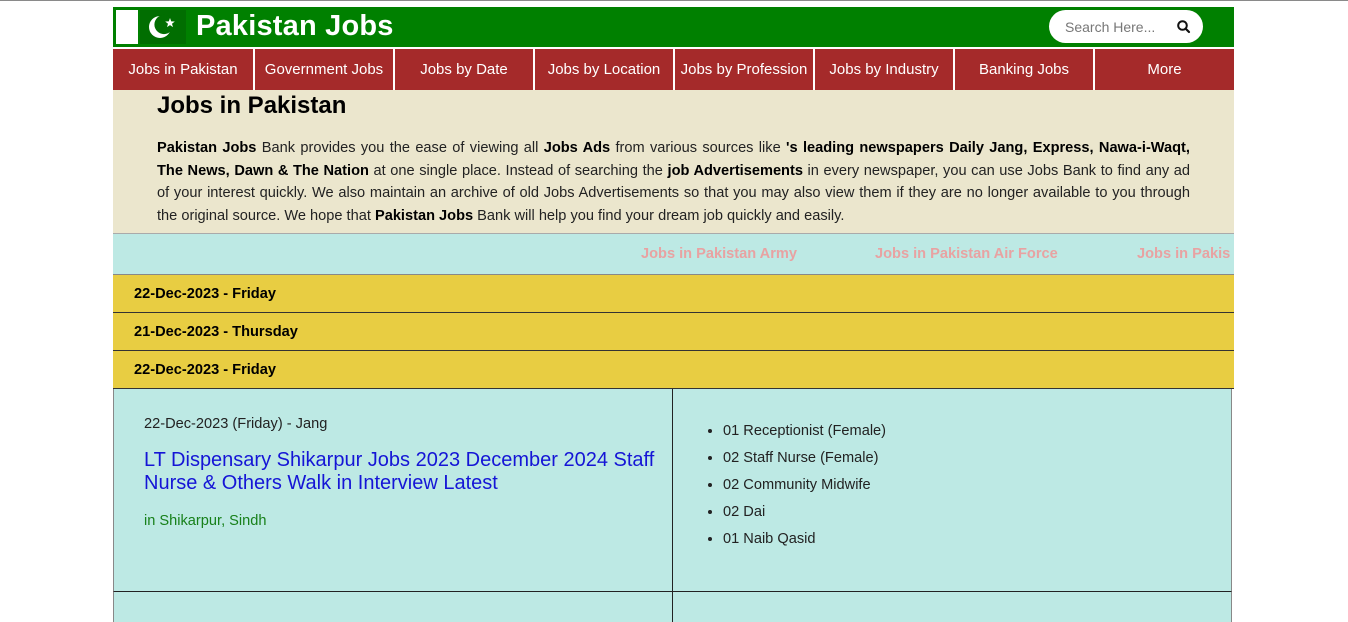 This screenshot has width=1348, height=622. I want to click on list-item: 02 Staff Nurse (Female), so click(804, 458).